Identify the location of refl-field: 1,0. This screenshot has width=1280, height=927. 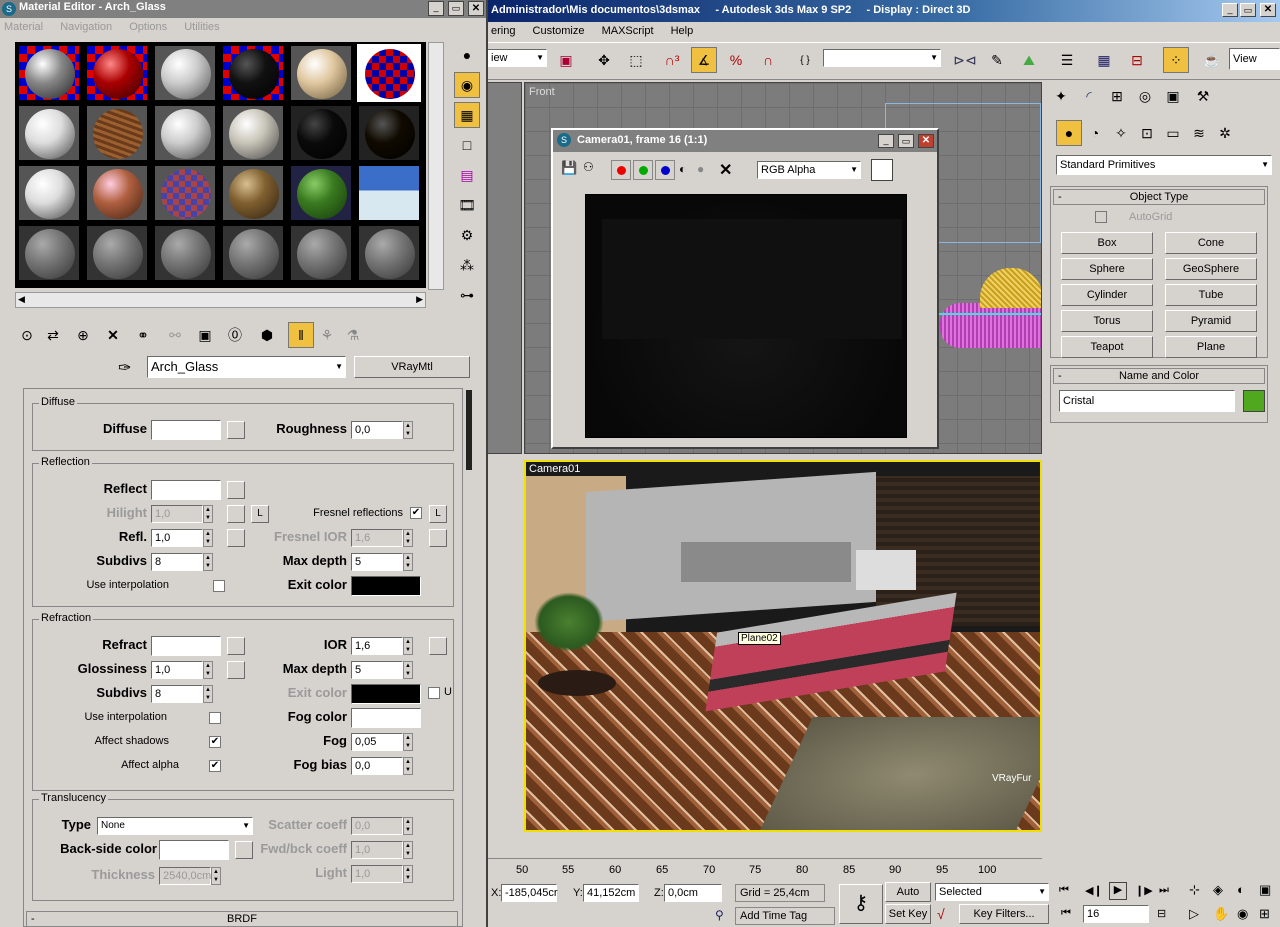
(177, 538).